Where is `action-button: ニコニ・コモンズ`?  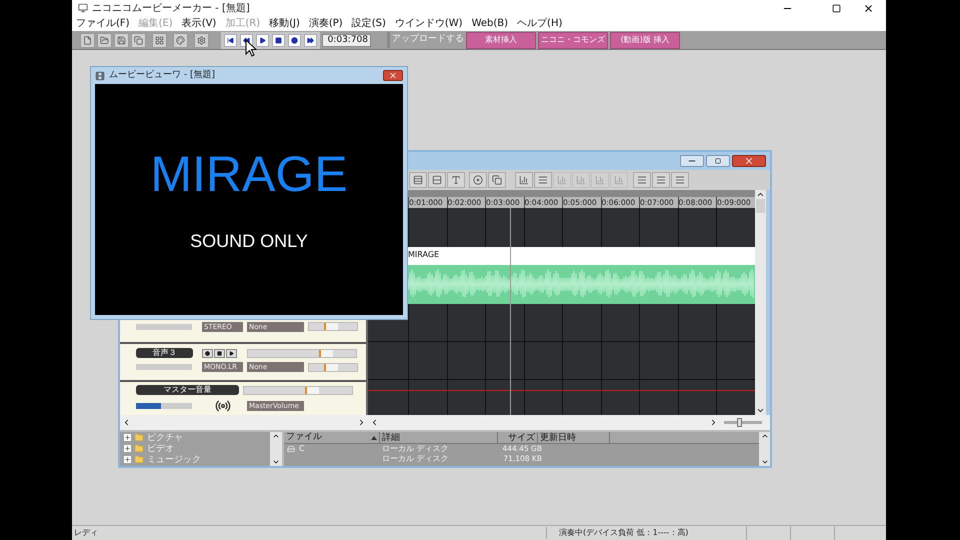
action-button: ニコニ・コモンズ is located at coordinates (573, 40).